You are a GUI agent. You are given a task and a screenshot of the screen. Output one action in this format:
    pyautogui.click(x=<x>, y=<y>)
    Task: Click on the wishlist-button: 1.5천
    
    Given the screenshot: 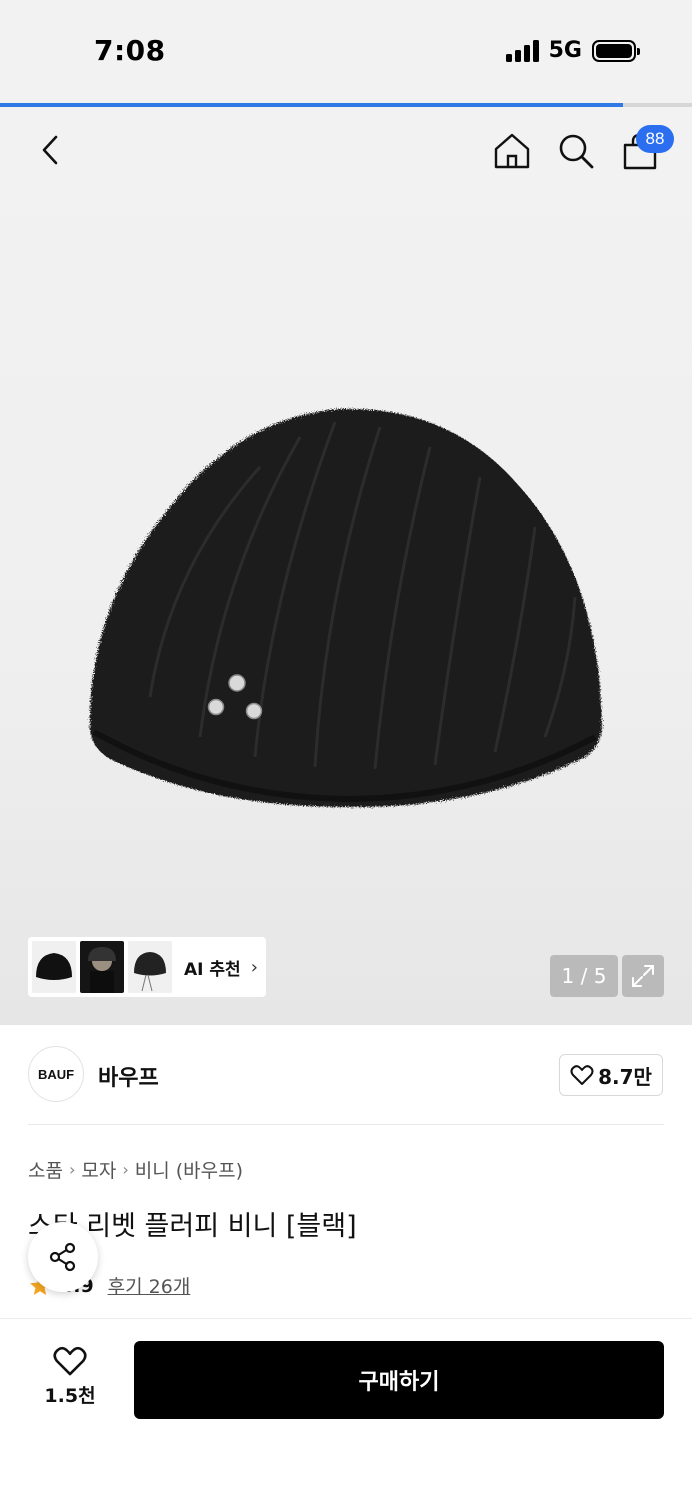 What is the action you would take?
    pyautogui.click(x=70, y=1376)
    